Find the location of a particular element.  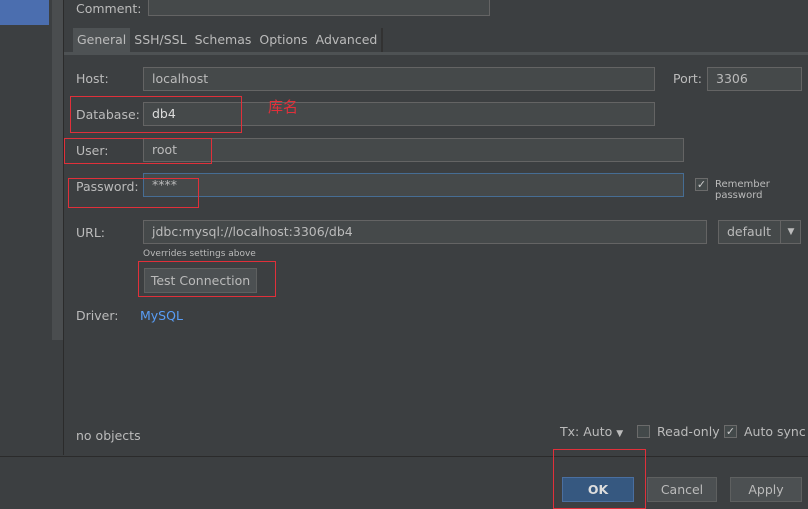

footer-divider is located at coordinates (404, 456).